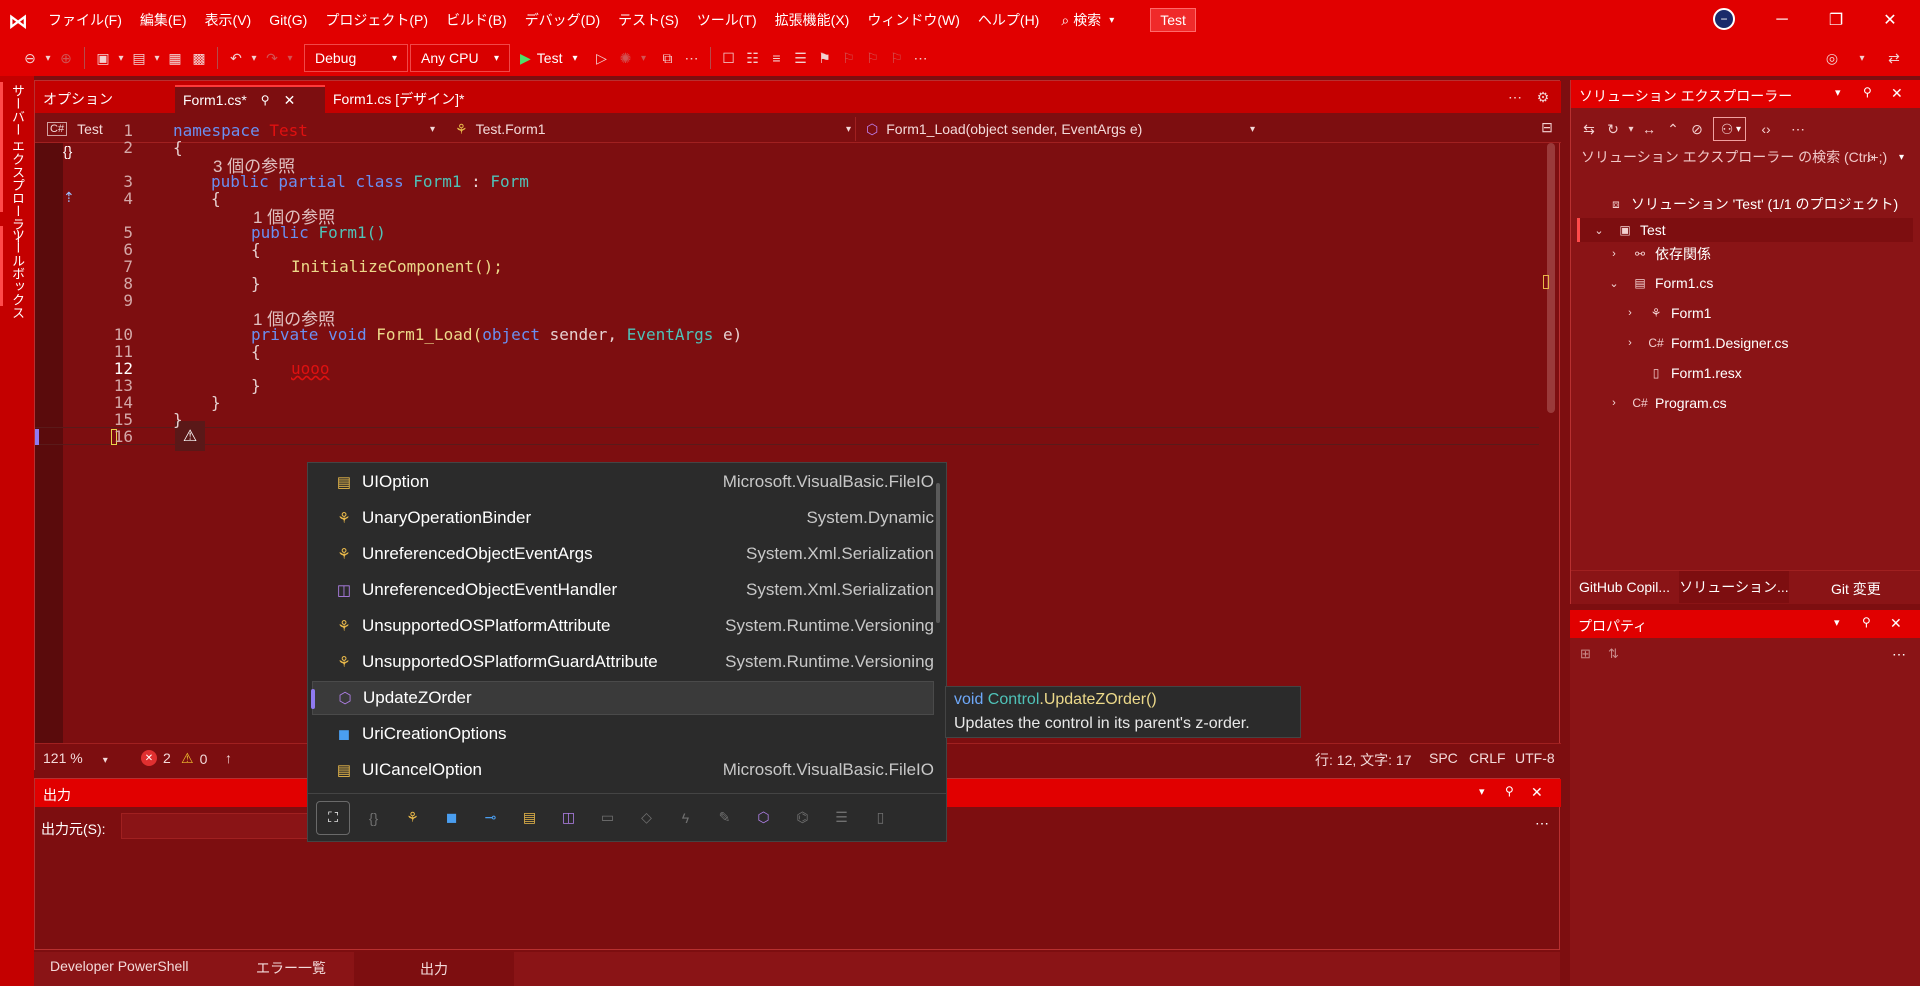  Describe the element at coordinates (1734, 157) in the screenshot. I see `solution-search-input: ソリューション エクスプローラー の検索 (Ctrl+;)` at that location.